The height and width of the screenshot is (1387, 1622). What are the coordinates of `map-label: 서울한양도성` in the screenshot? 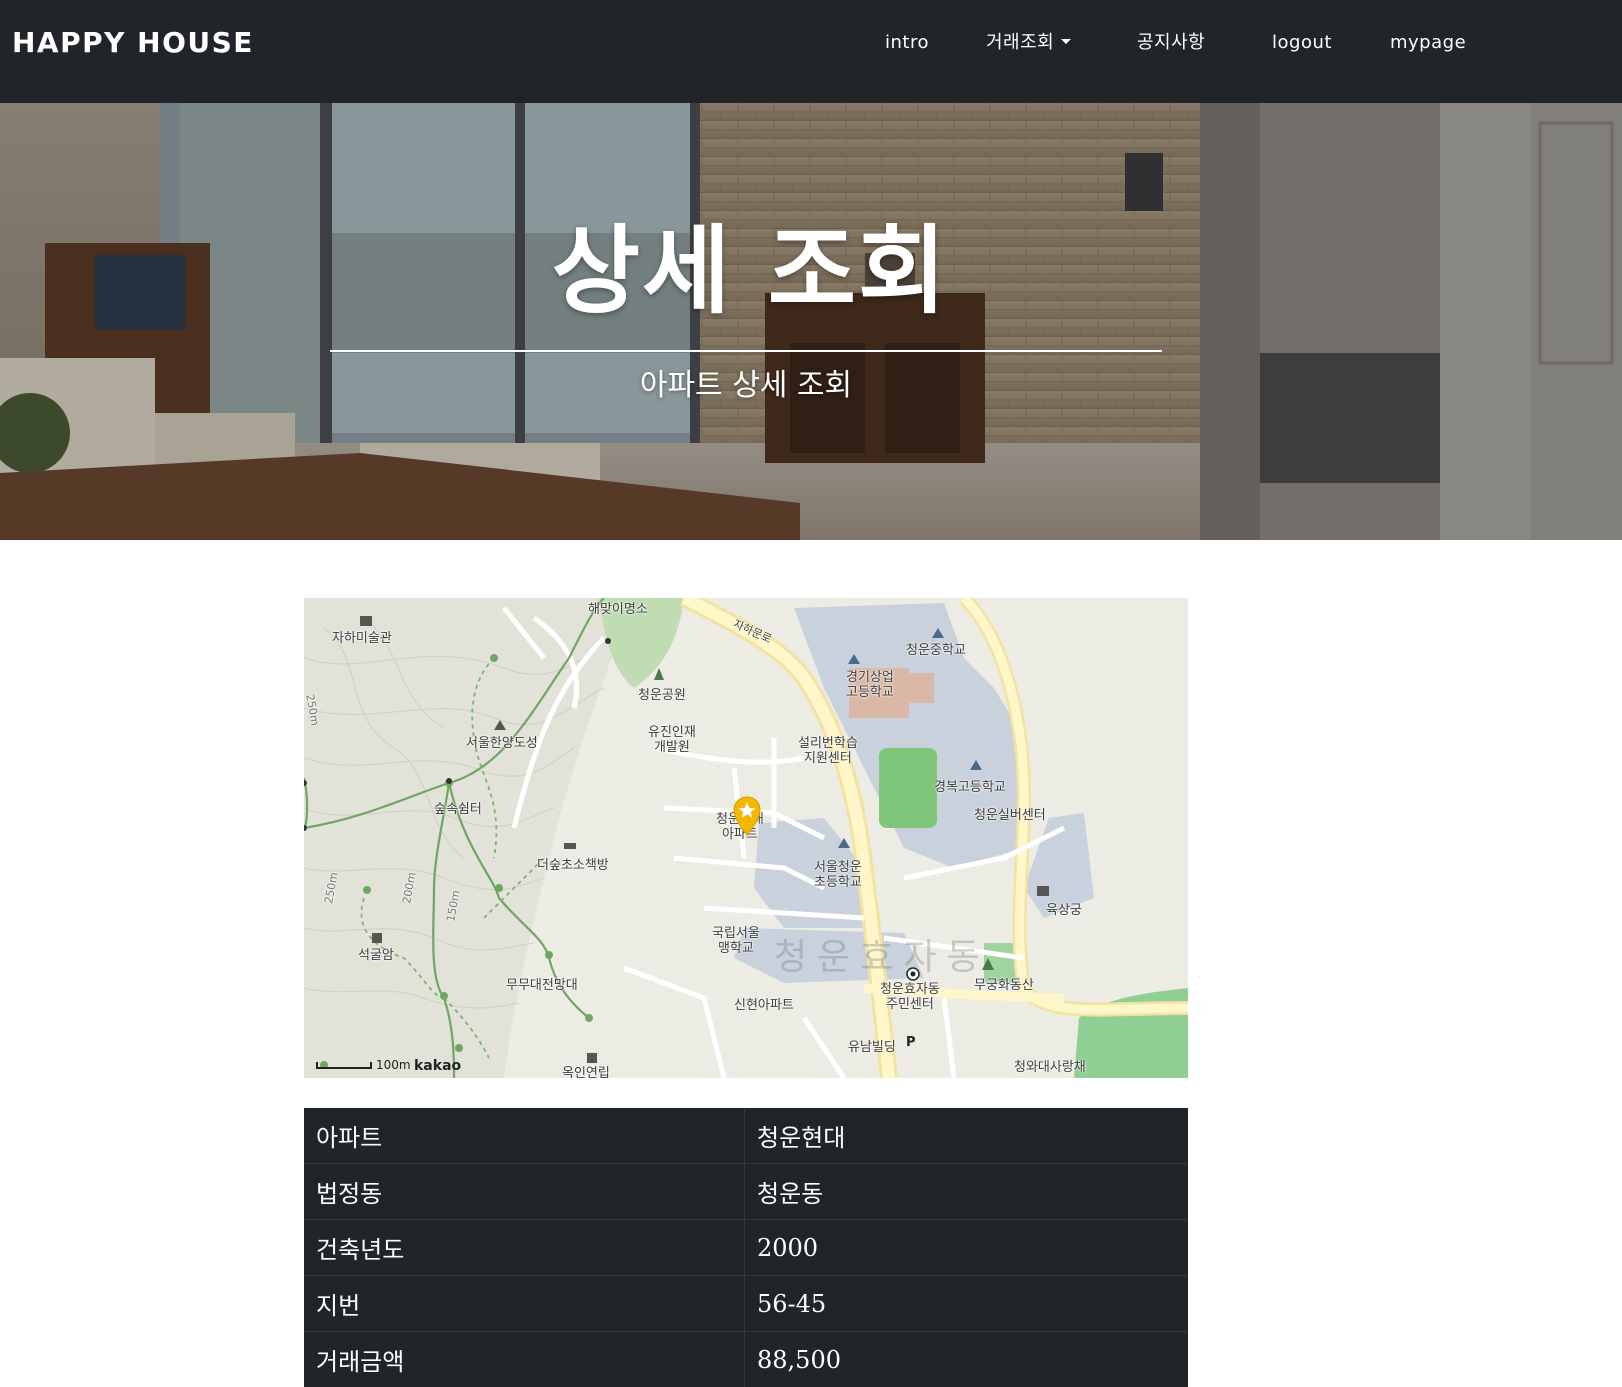 It's located at (502, 744).